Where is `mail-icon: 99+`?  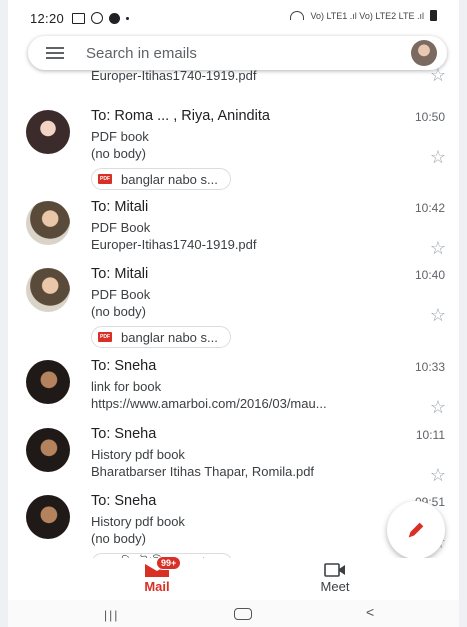
mail-icon: 99+ is located at coordinates (163, 567).